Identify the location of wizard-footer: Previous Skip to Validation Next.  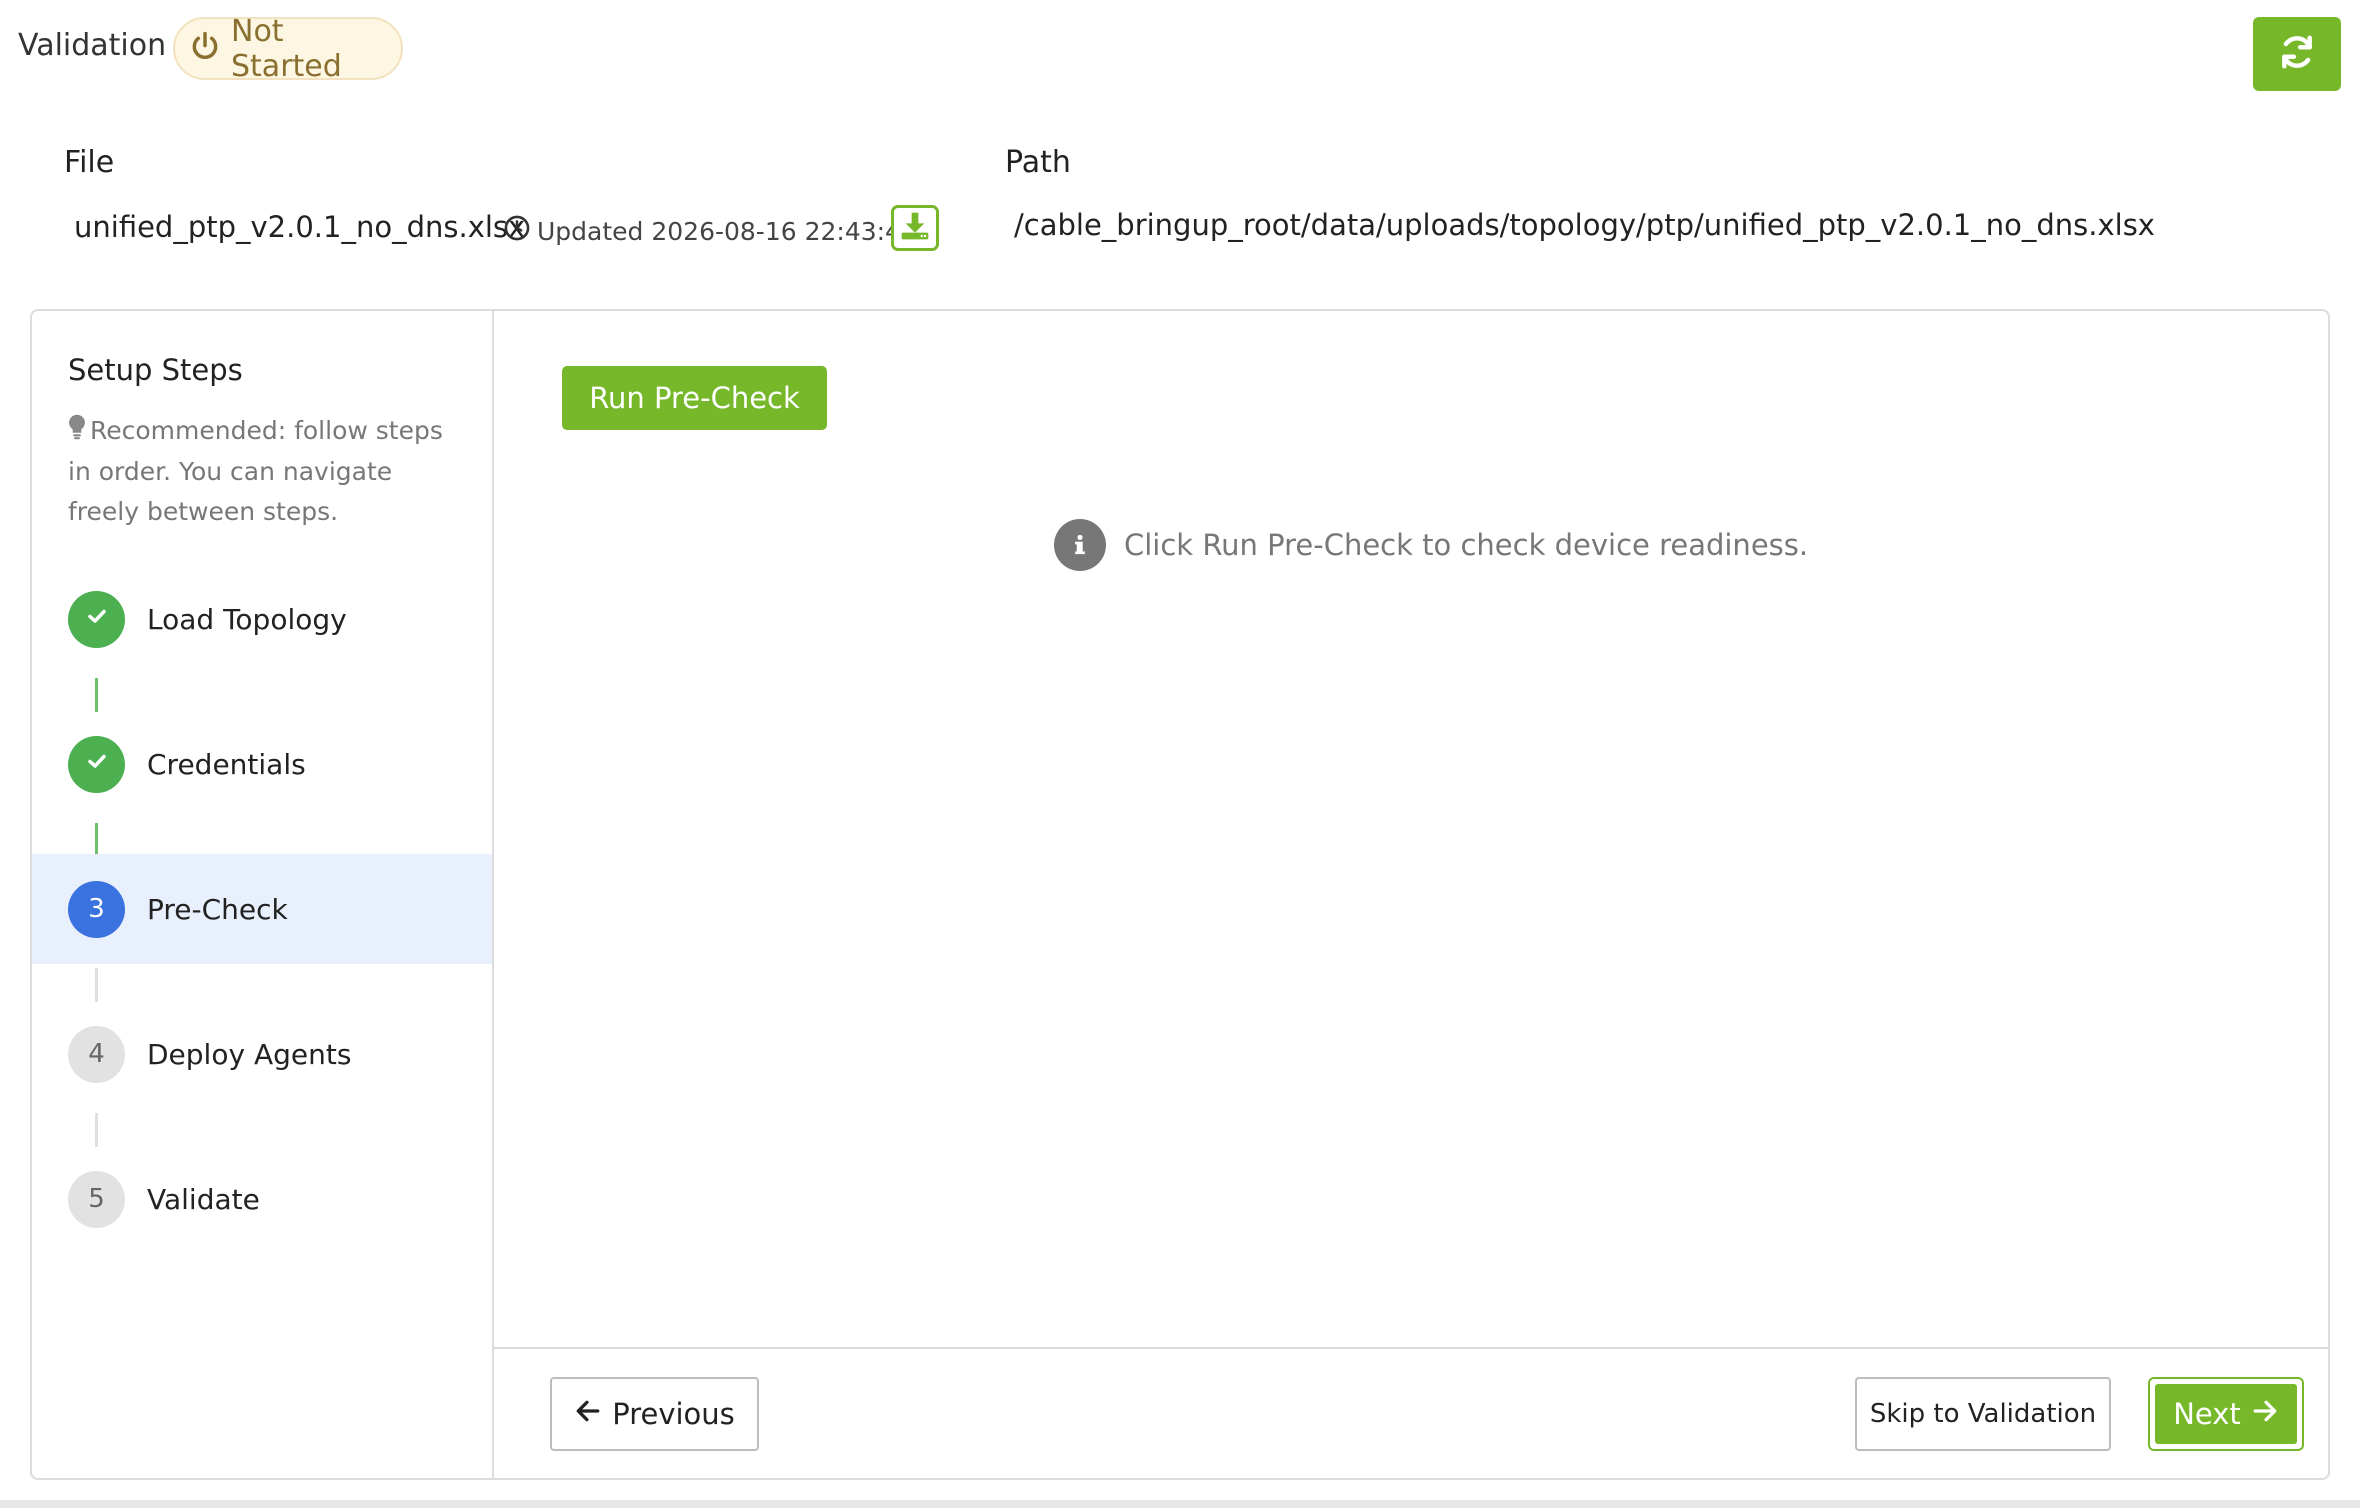
(1411, 1412).